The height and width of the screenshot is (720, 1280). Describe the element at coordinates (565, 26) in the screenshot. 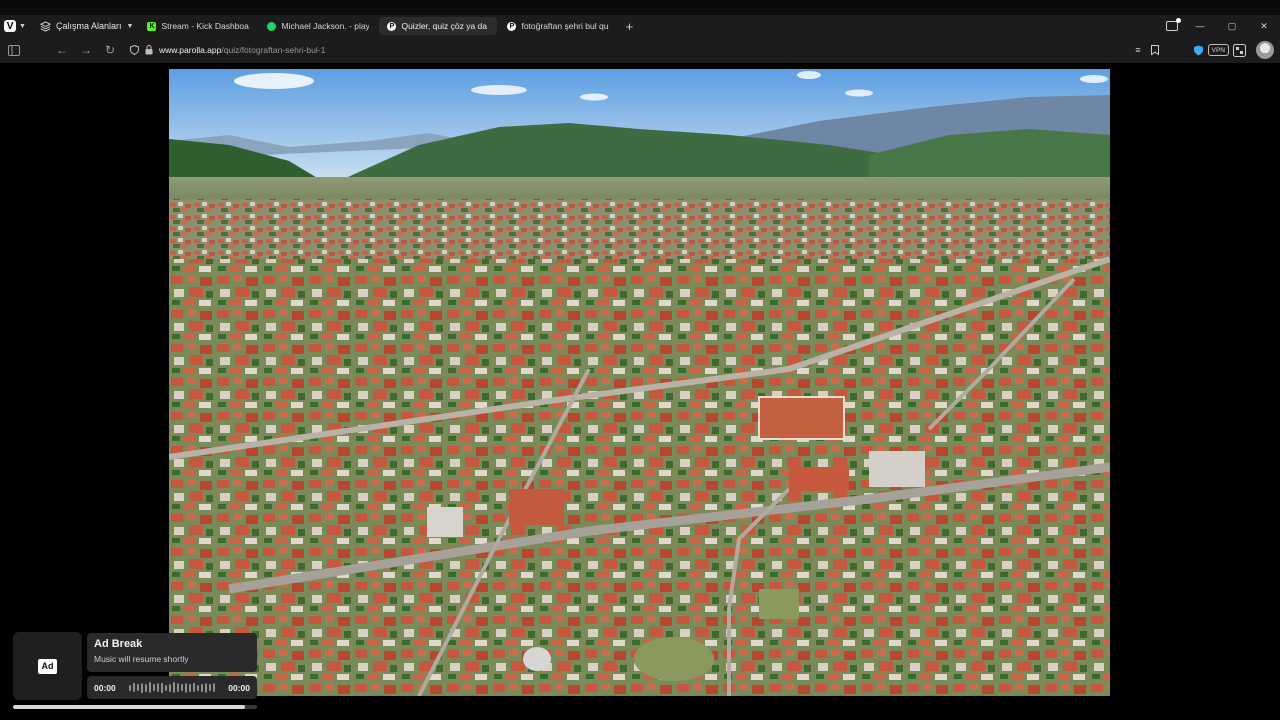

I see `tab-title: fotoğraftan şehri bul quiz -` at that location.